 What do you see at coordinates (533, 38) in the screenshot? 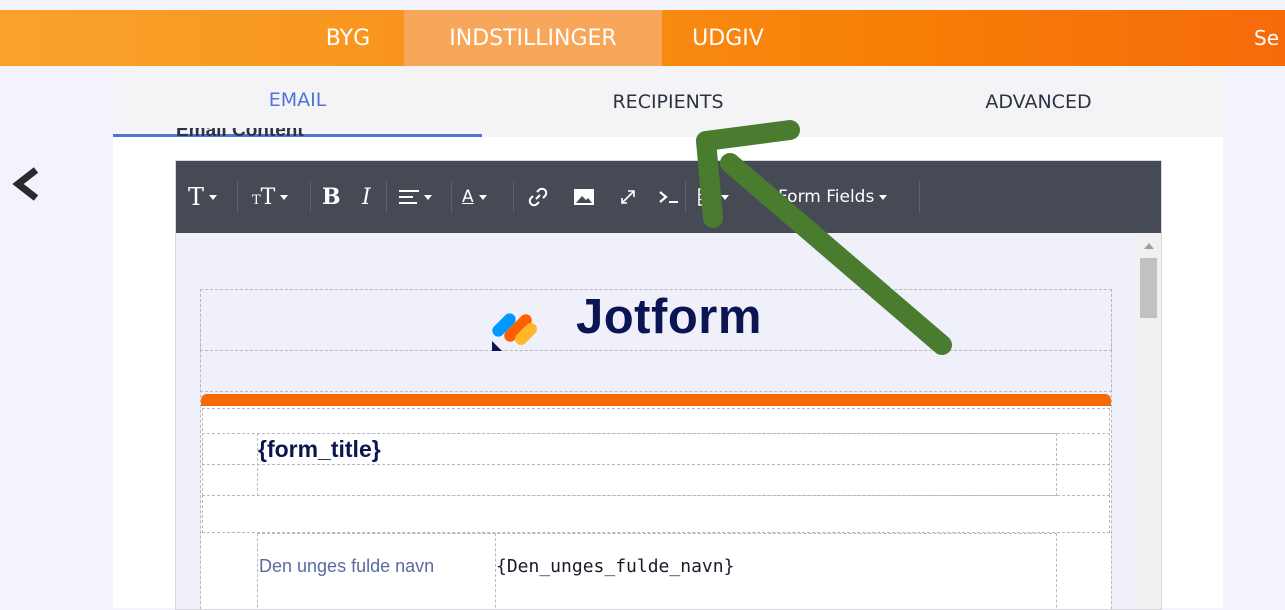
I see `nav-settings: INDSTILLINGER` at bounding box center [533, 38].